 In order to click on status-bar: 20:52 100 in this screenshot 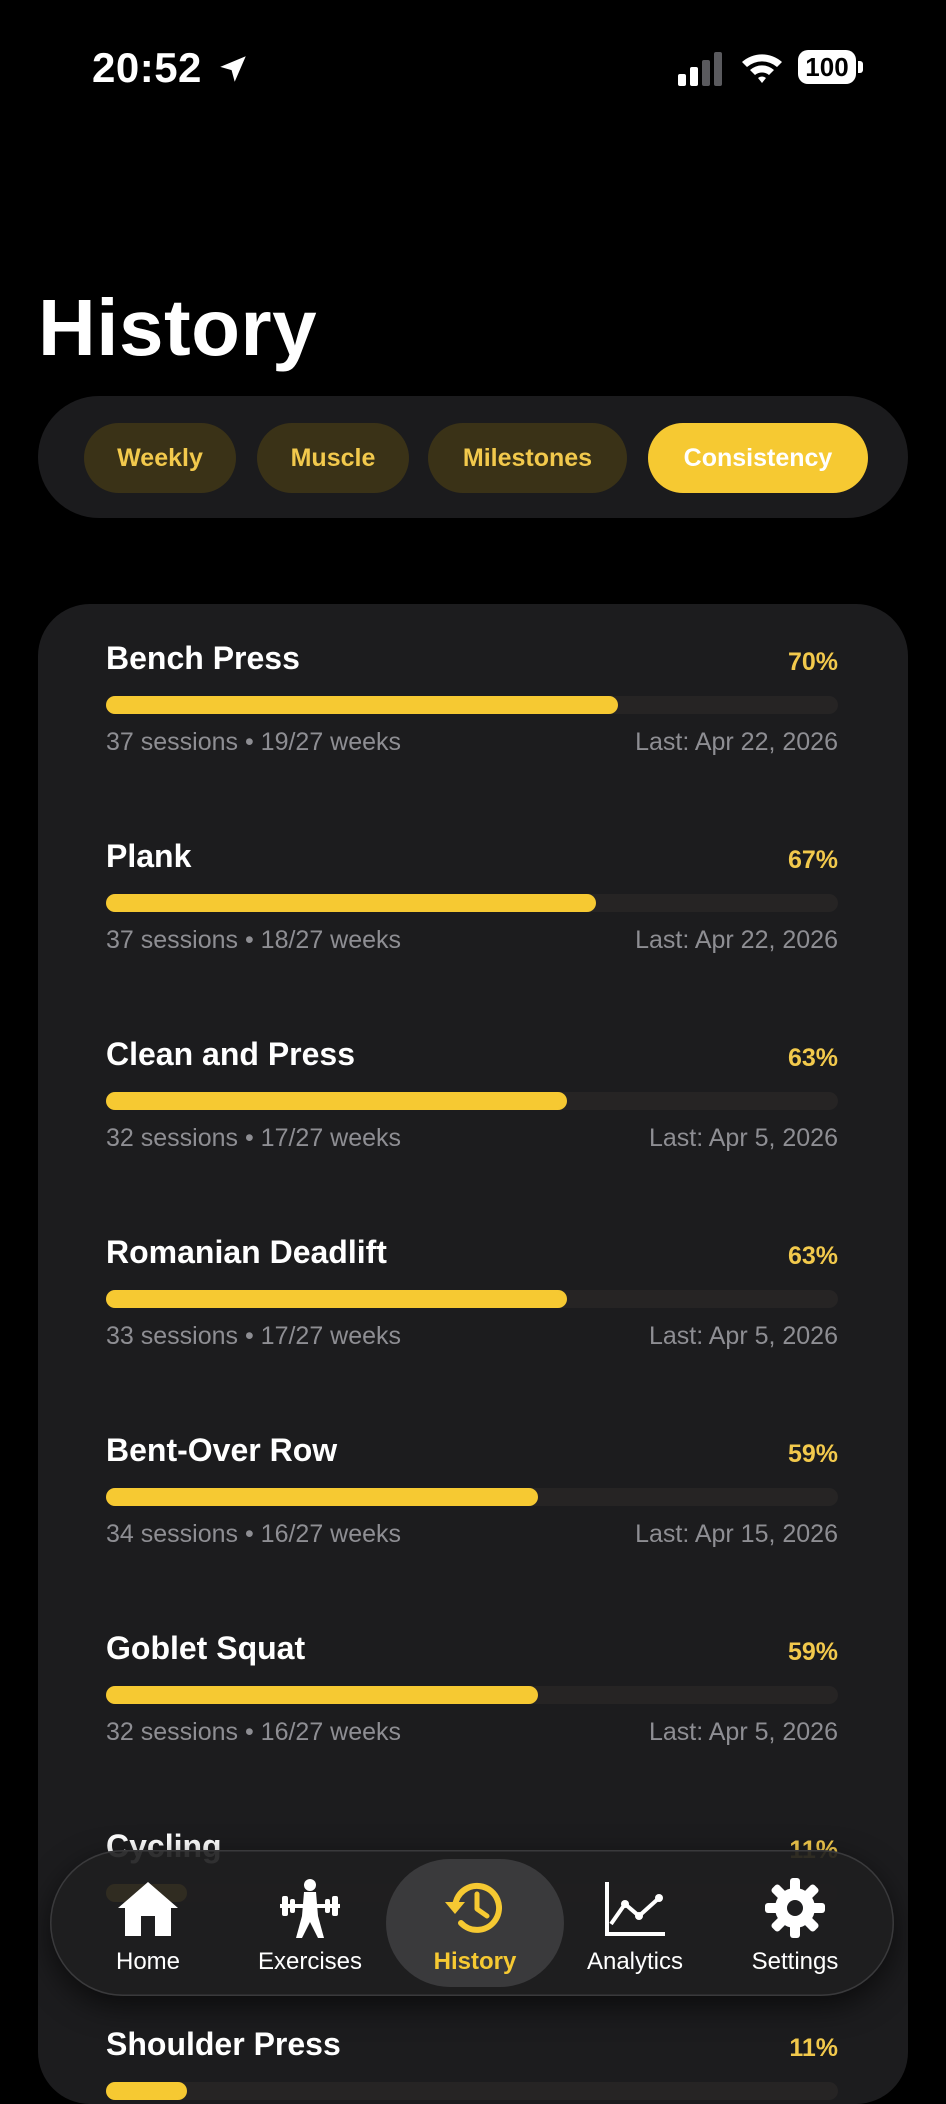, I will do `click(473, 70)`.